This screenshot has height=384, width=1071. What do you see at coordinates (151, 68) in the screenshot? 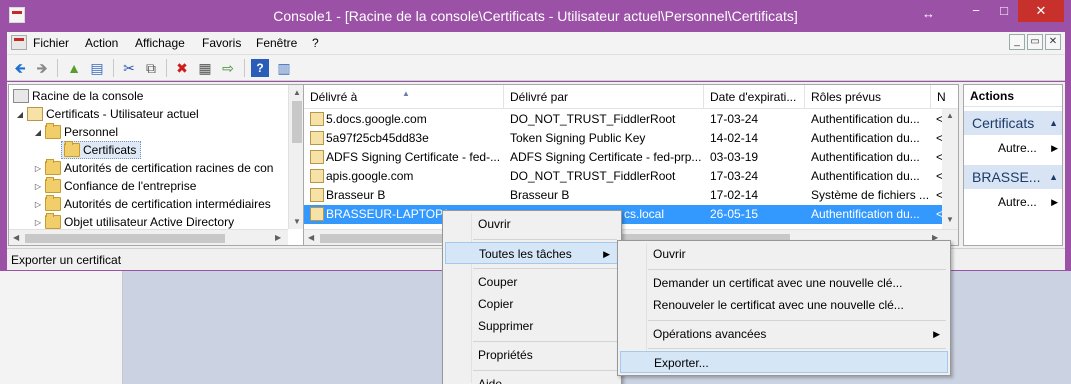
I see `copy-icon: ⧉` at bounding box center [151, 68].